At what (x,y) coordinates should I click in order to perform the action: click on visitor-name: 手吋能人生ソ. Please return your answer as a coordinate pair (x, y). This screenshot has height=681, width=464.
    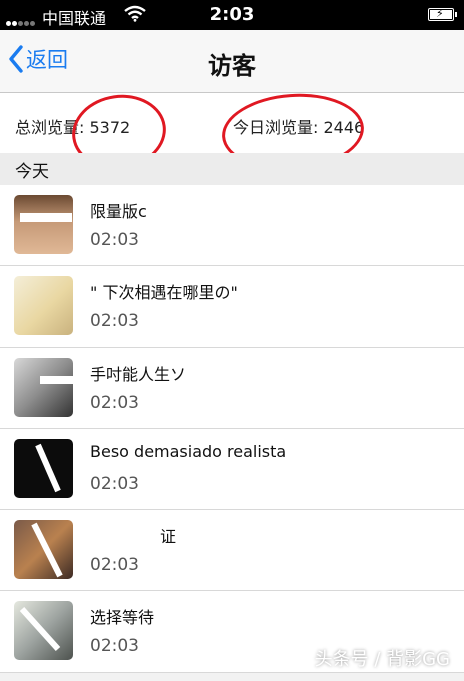
    Looking at the image, I should click on (138, 374).